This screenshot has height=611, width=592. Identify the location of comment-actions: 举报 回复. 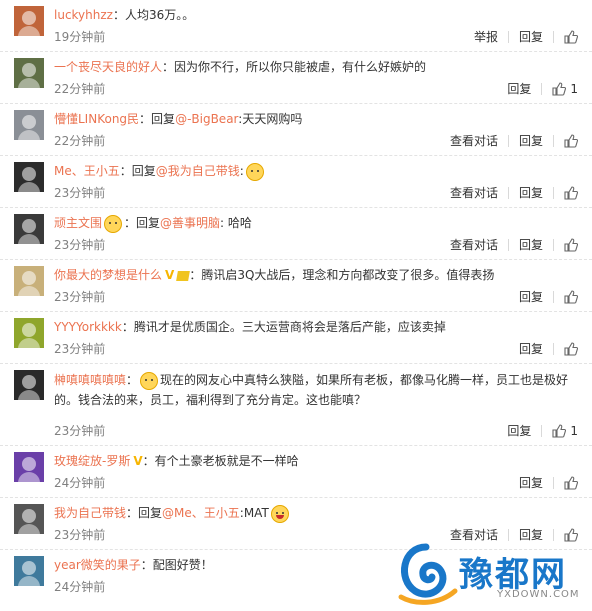
(526, 36).